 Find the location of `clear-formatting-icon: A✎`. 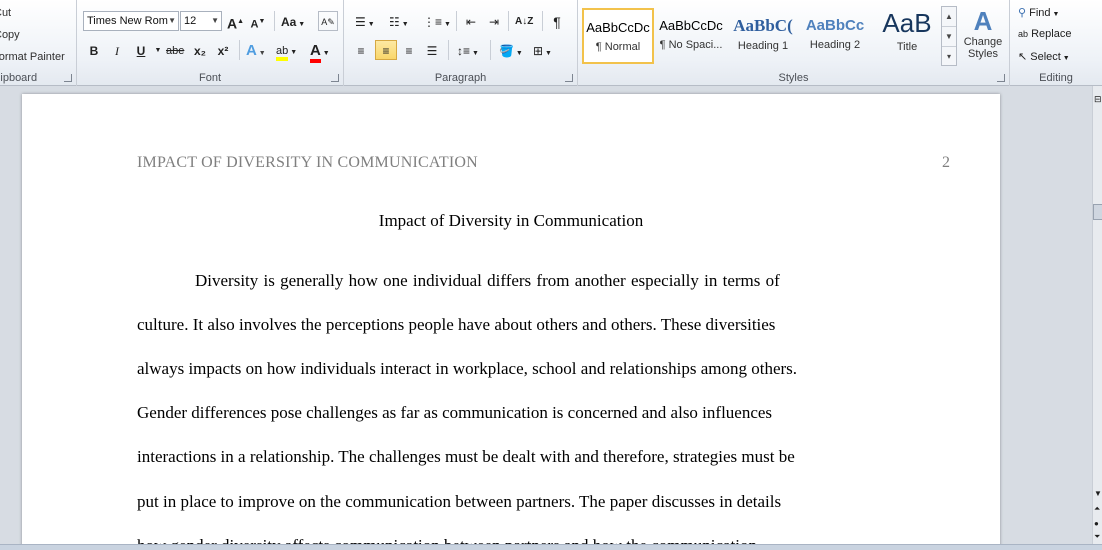

clear-formatting-icon: A✎ is located at coordinates (328, 22).